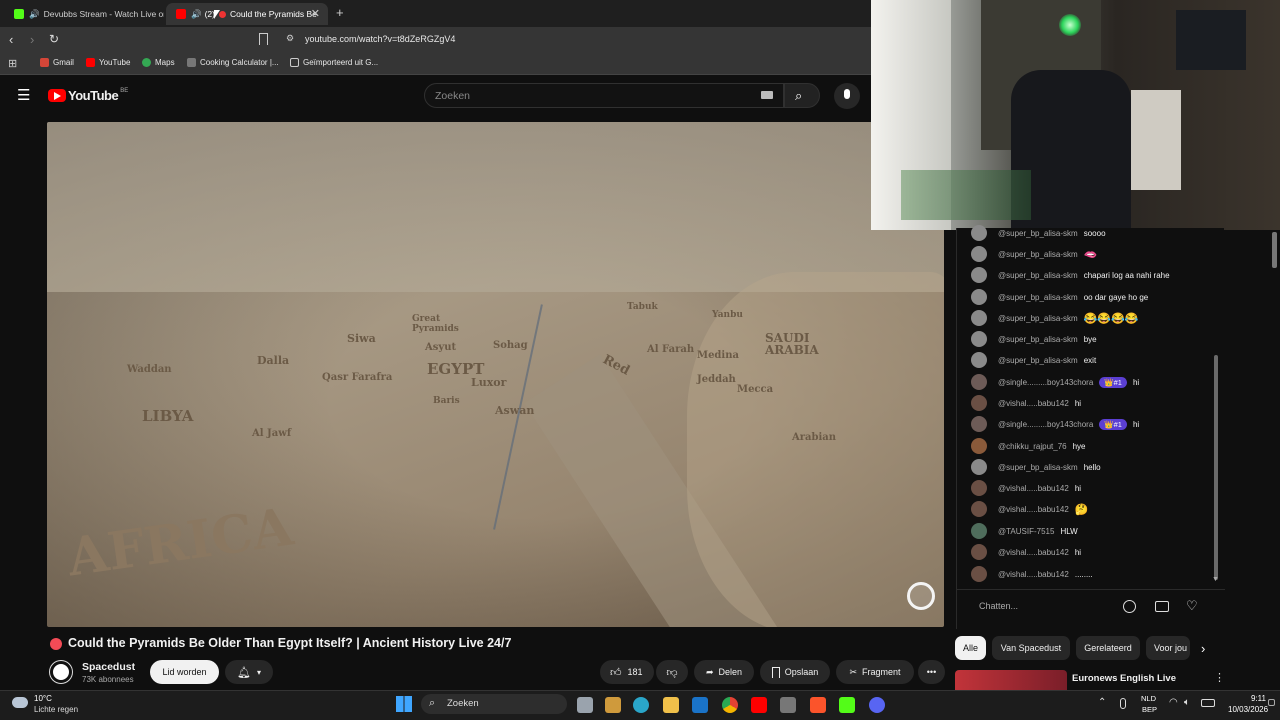 The image size is (1280, 720). What do you see at coordinates (11, 39) in the screenshot?
I see `back-icon: ‹` at bounding box center [11, 39].